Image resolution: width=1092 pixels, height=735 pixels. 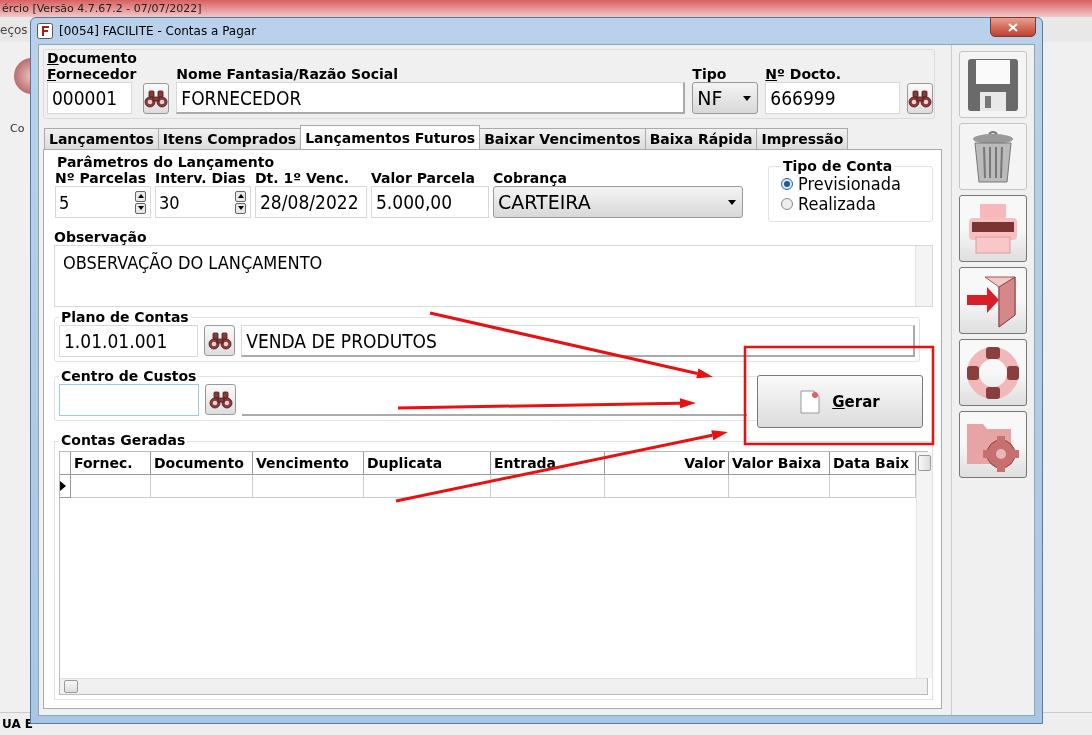 I want to click on text-field: 28/08/2022, so click(x=311, y=202).